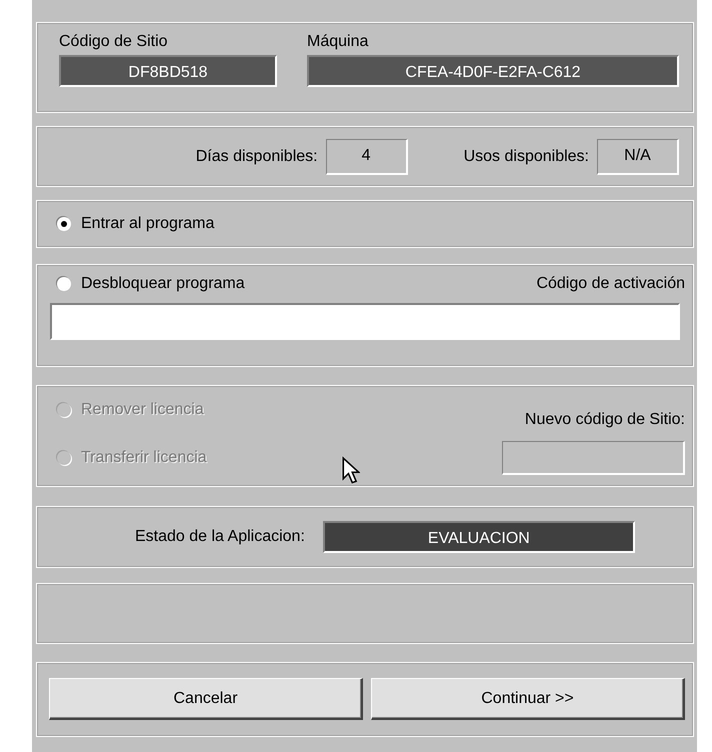  Describe the element at coordinates (144, 458) in the screenshot. I see `radio-label: Transferir licencia` at that location.